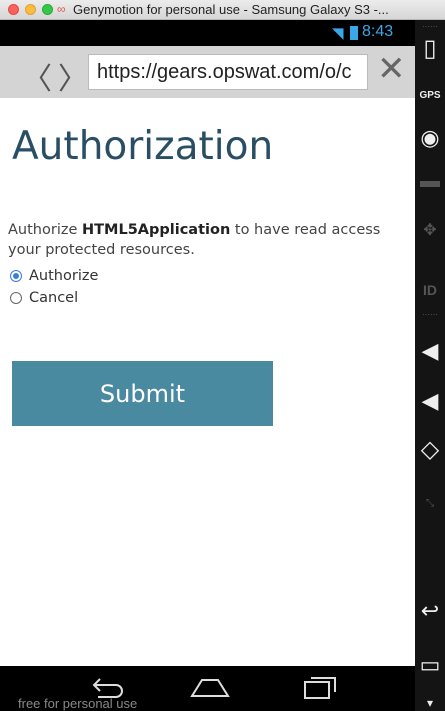  I want to click on capture-icon: ▬, so click(430, 181).